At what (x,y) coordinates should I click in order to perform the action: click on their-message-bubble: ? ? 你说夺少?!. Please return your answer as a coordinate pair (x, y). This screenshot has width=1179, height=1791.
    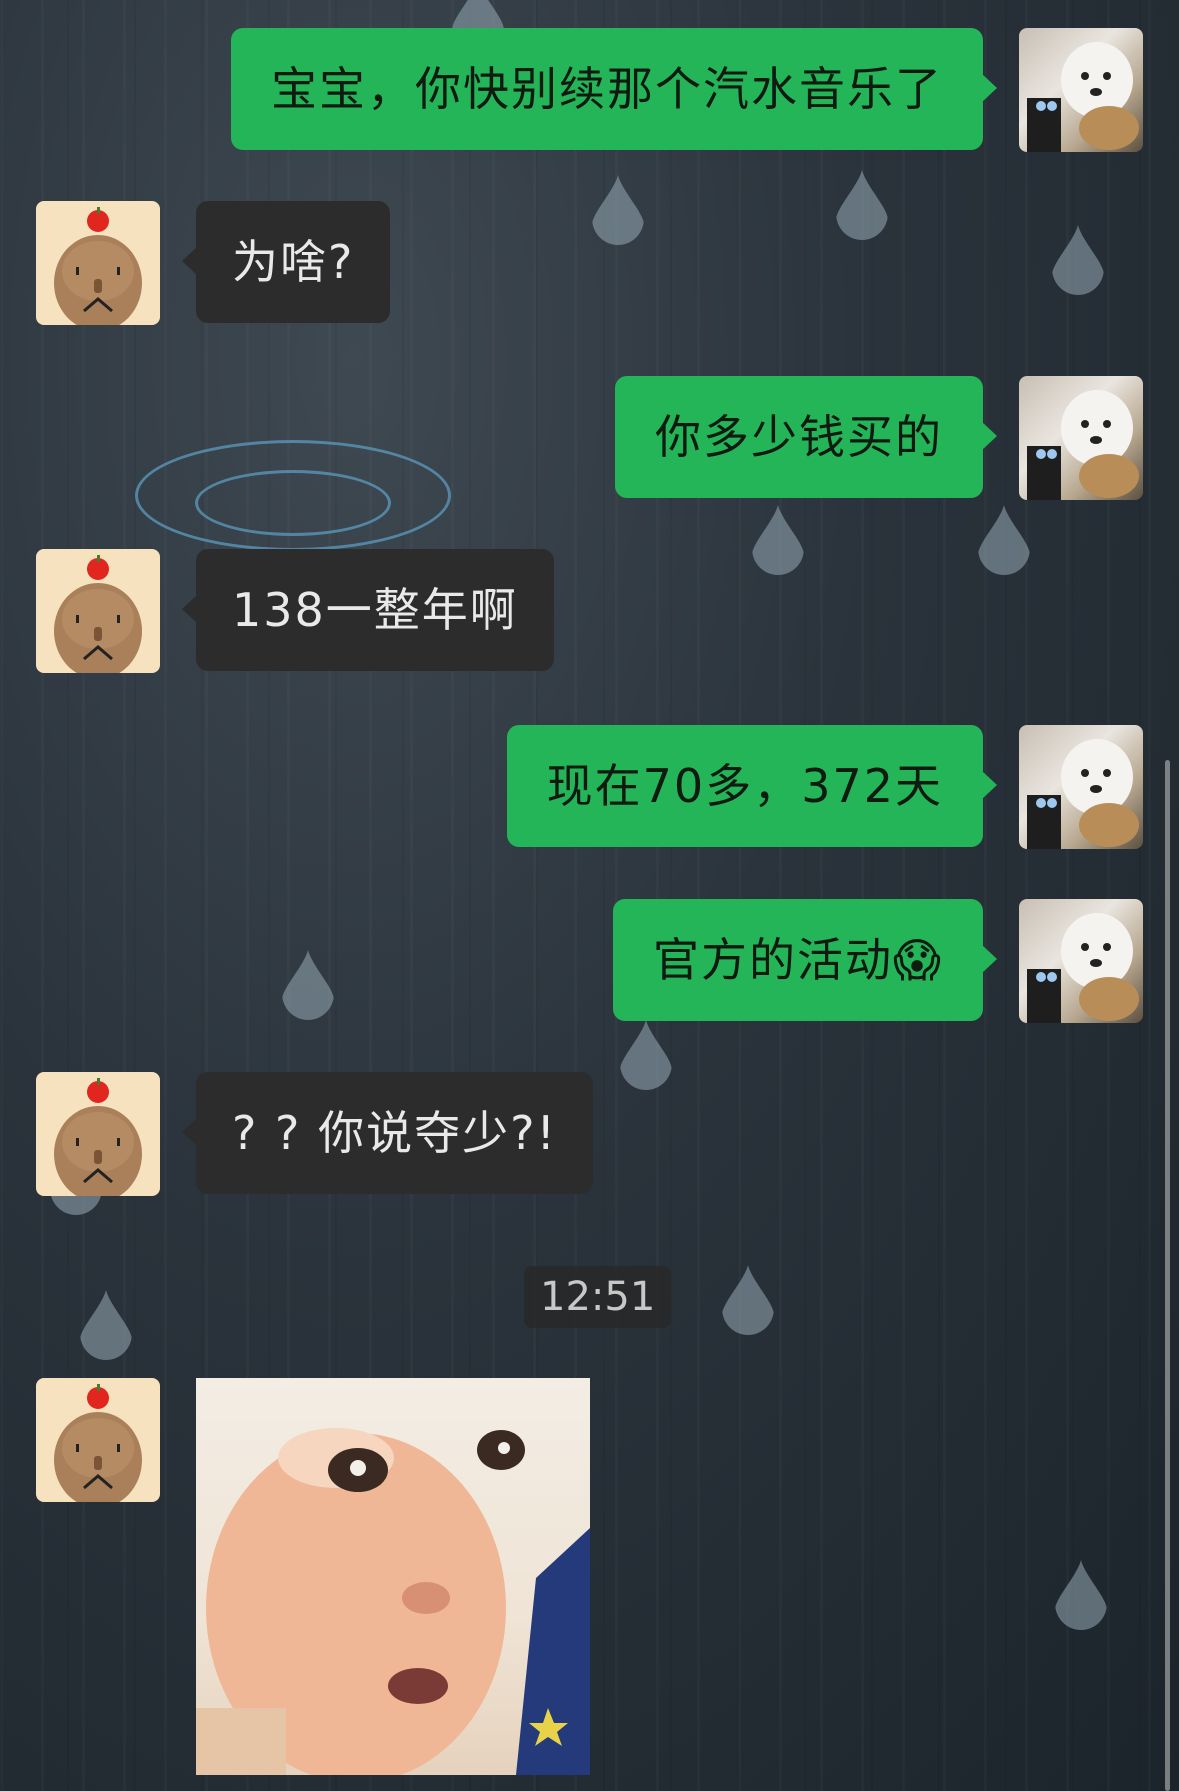
    Looking at the image, I should click on (387, 1133).